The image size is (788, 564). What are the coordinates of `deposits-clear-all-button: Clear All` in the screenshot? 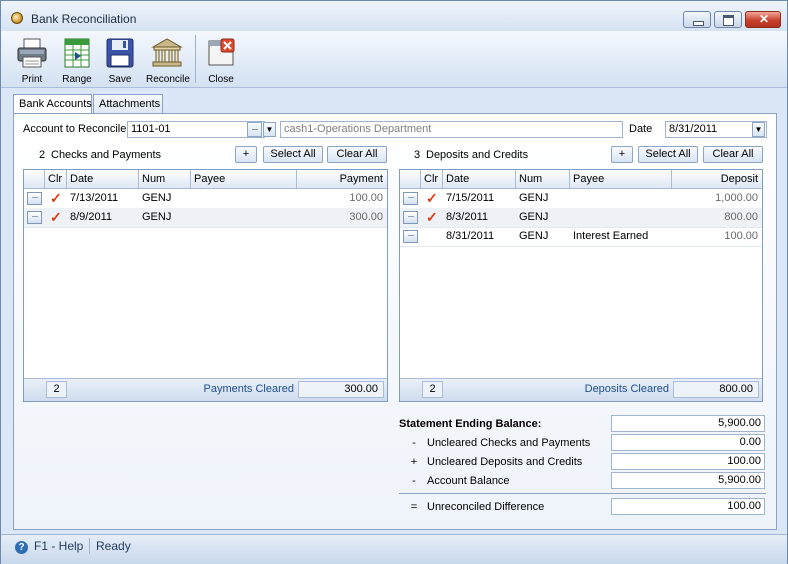 It's located at (733, 154).